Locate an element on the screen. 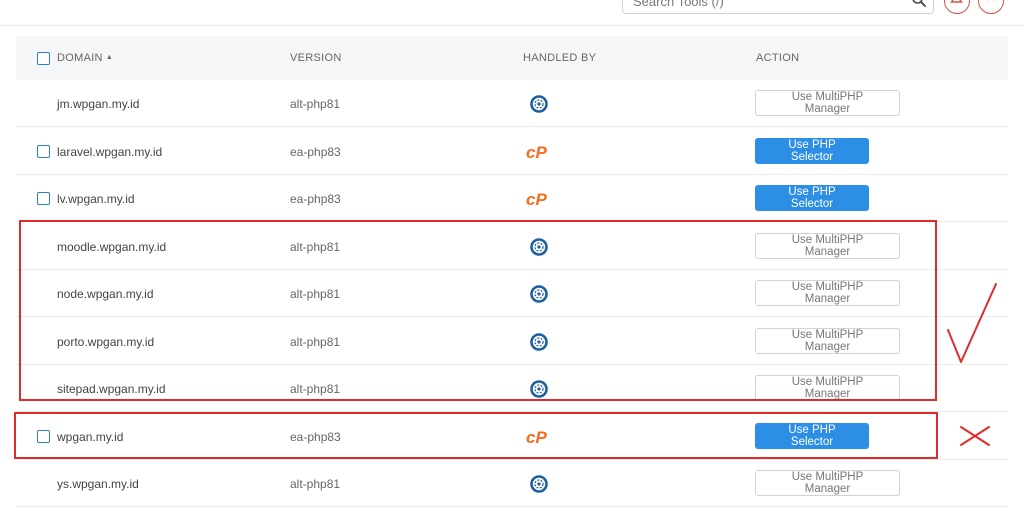 The width and height of the screenshot is (1024, 529). notifications-button is located at coordinates (957, 7).